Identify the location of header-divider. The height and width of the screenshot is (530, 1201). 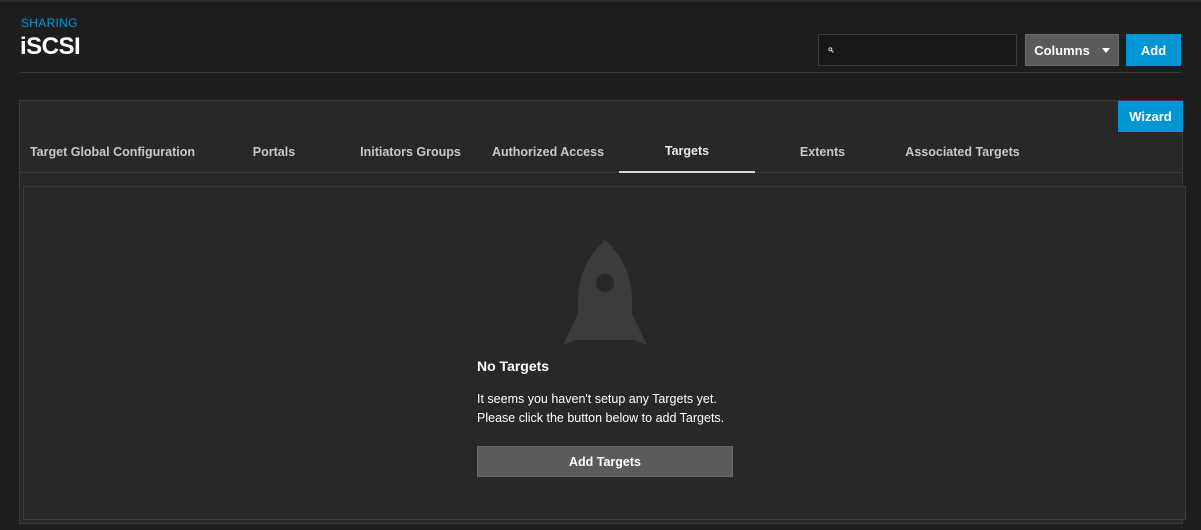
(600, 72).